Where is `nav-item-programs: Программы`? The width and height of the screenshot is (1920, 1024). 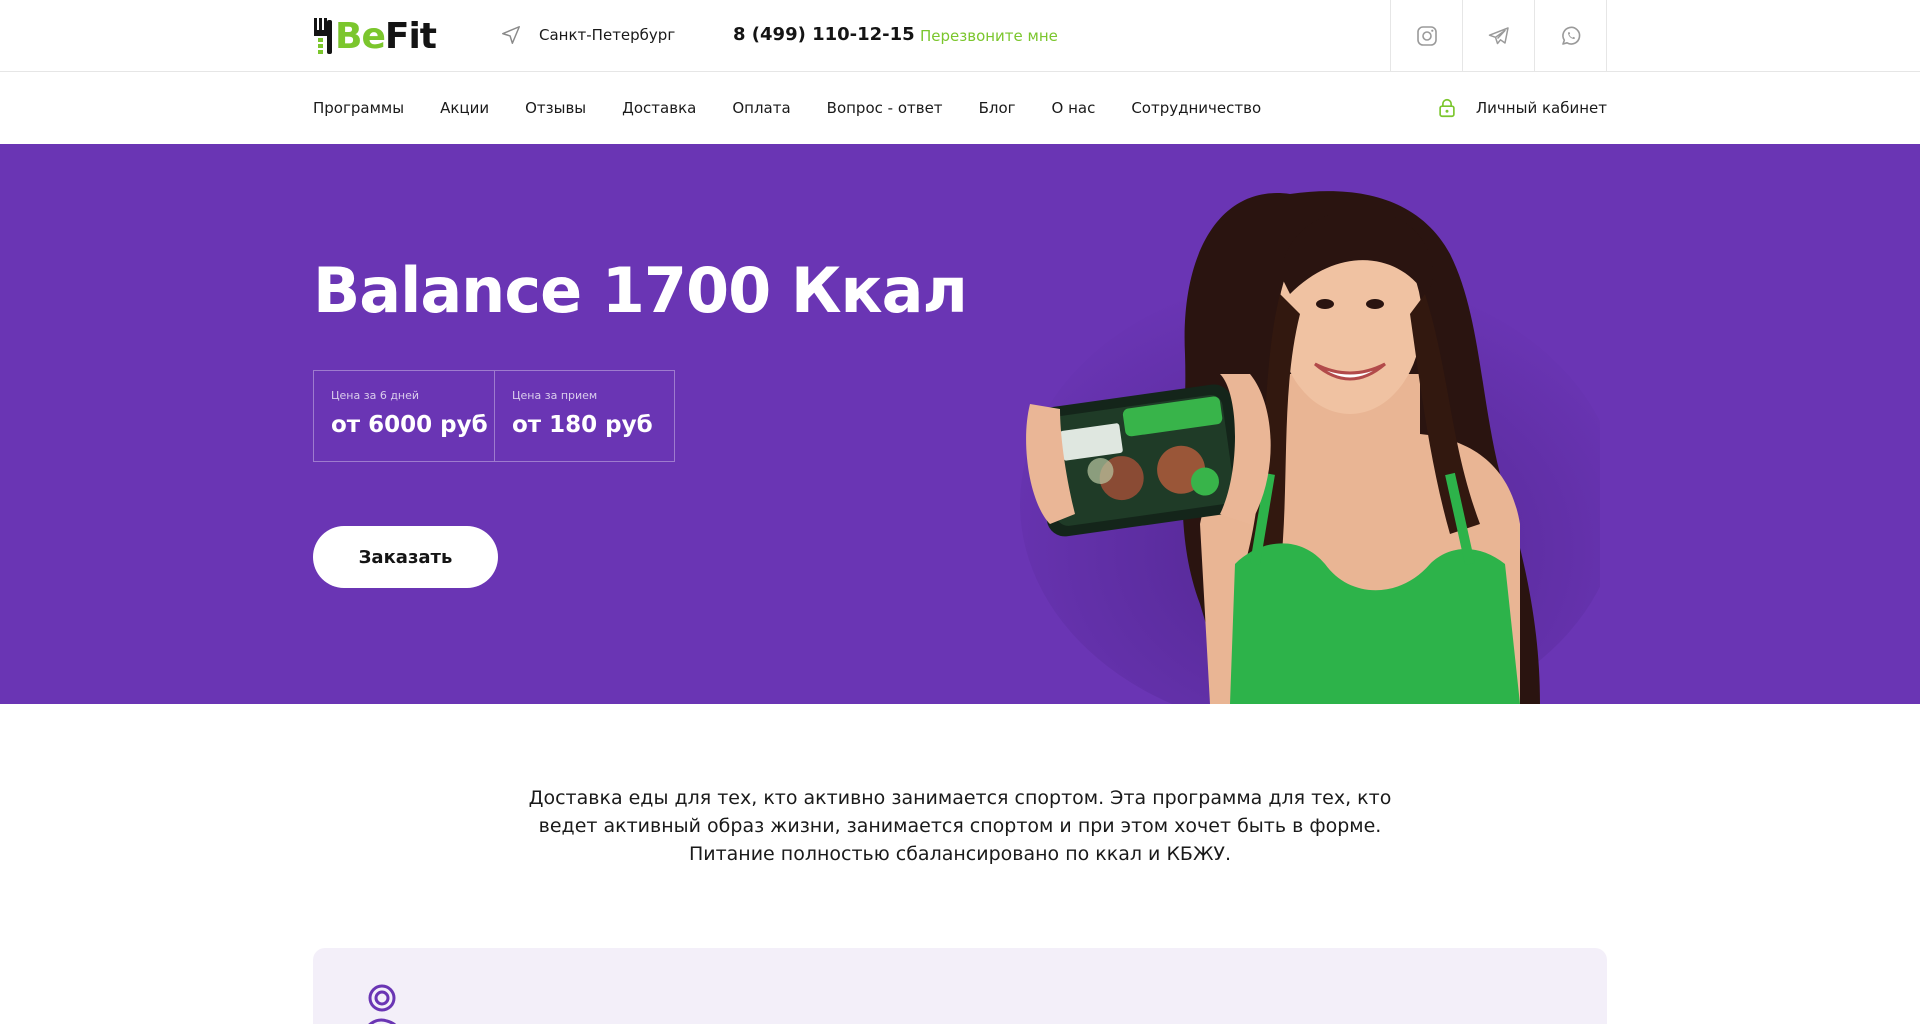 nav-item-programs: Программы is located at coordinates (358, 108).